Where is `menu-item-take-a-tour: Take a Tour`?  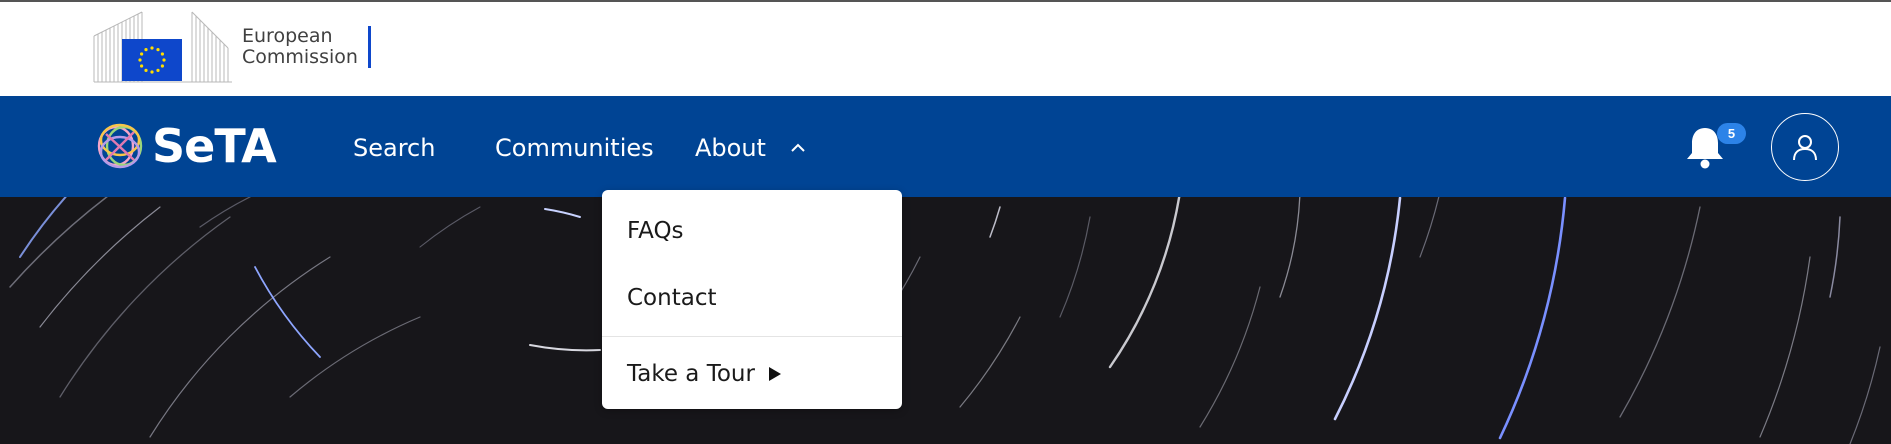 menu-item-take-a-tour: Take a Tour is located at coordinates (704, 374).